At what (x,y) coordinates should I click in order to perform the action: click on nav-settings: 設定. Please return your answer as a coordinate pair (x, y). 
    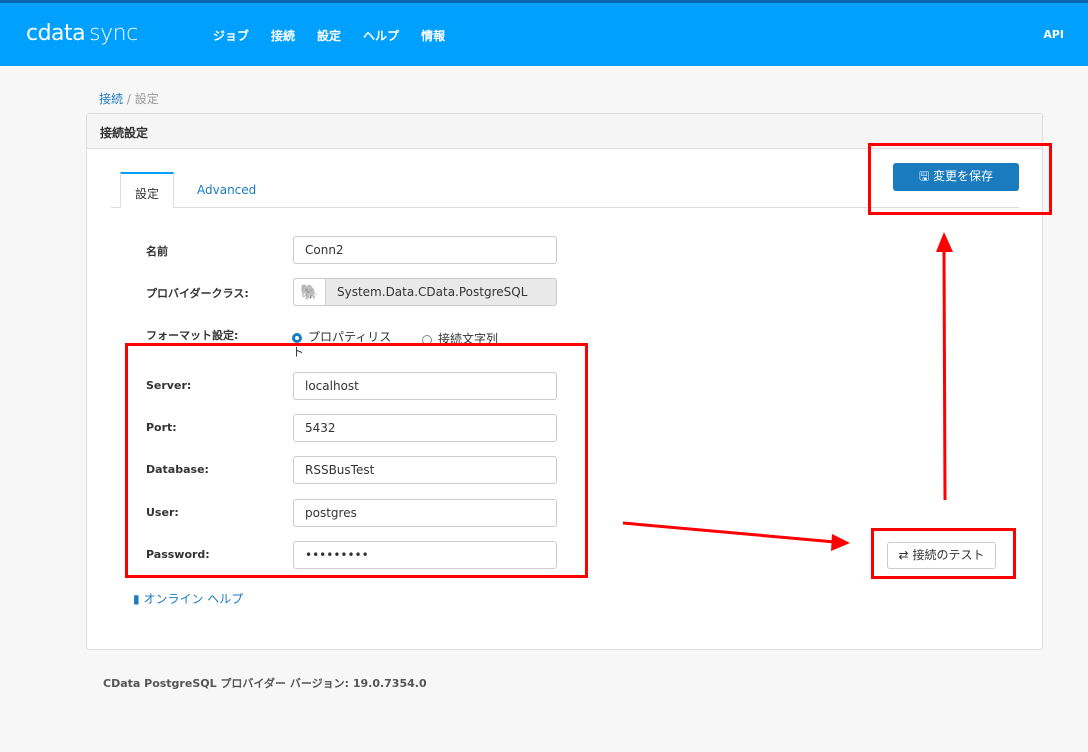
    Looking at the image, I should click on (329, 35).